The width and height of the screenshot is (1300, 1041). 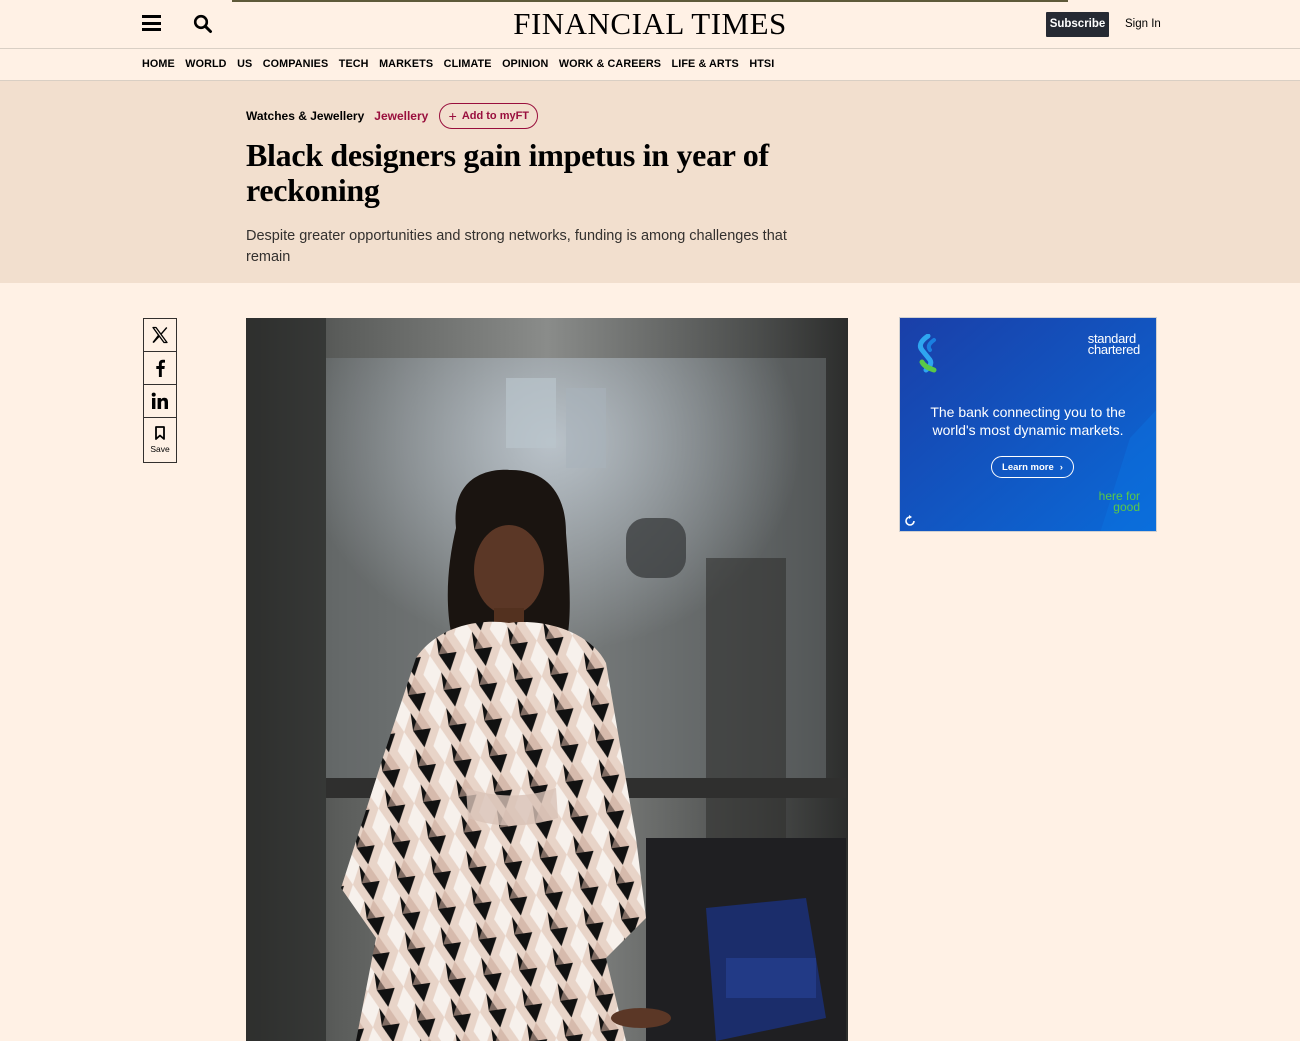 What do you see at coordinates (1077, 24) in the screenshot?
I see `subscribe-button: Subscribe` at bounding box center [1077, 24].